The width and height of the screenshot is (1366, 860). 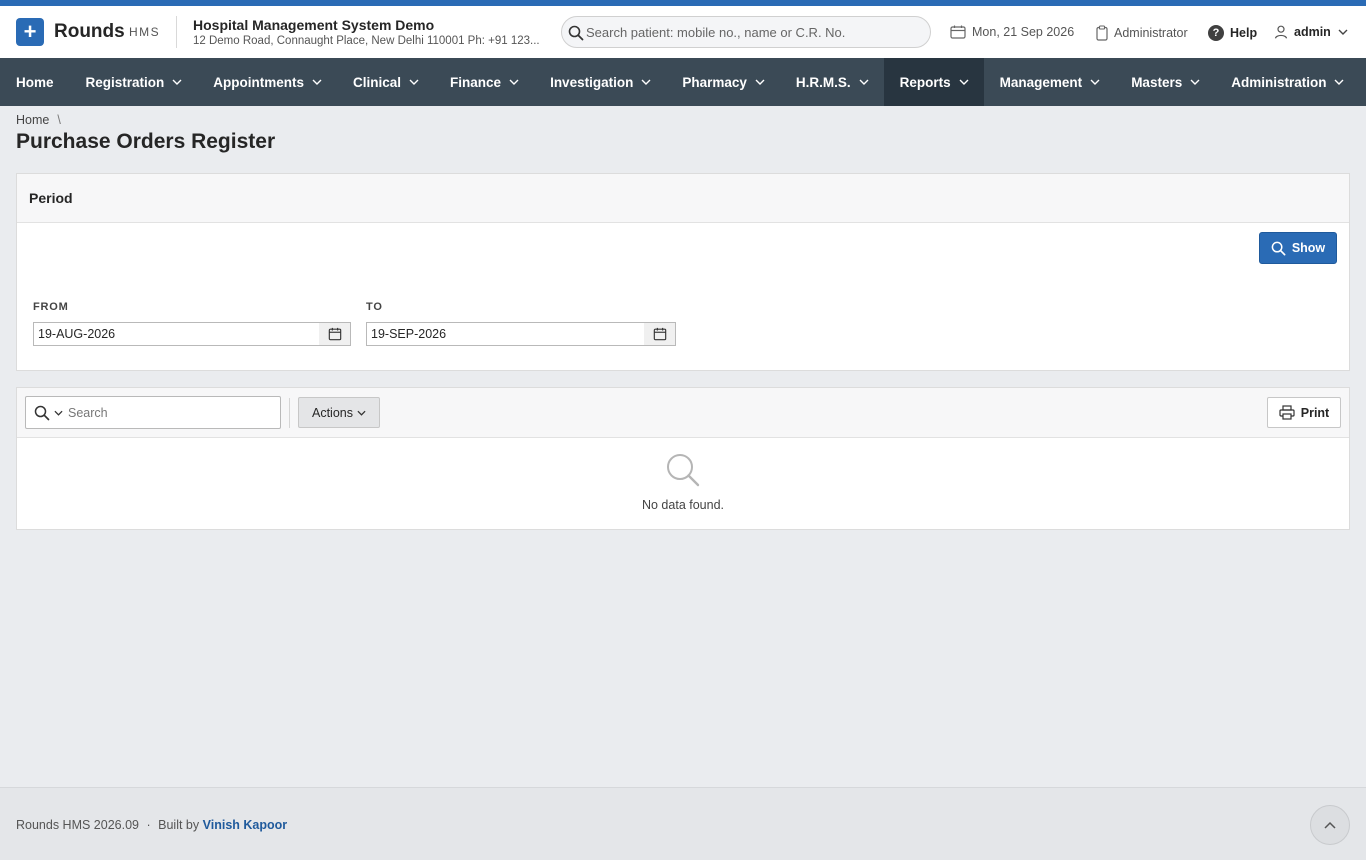 What do you see at coordinates (476, 82) in the screenshot?
I see `nav-item-label: Finance` at bounding box center [476, 82].